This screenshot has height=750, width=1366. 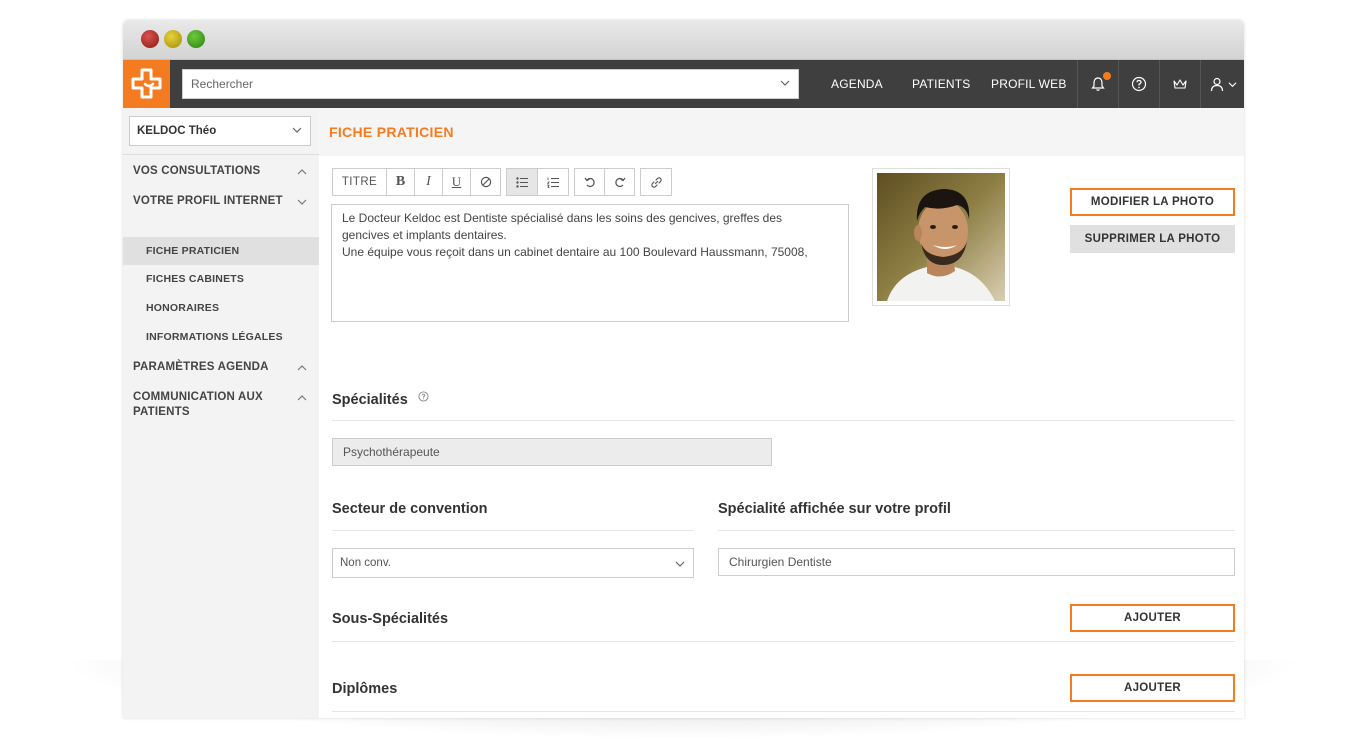 I want to click on heading-button: TITRE, so click(x=359, y=182).